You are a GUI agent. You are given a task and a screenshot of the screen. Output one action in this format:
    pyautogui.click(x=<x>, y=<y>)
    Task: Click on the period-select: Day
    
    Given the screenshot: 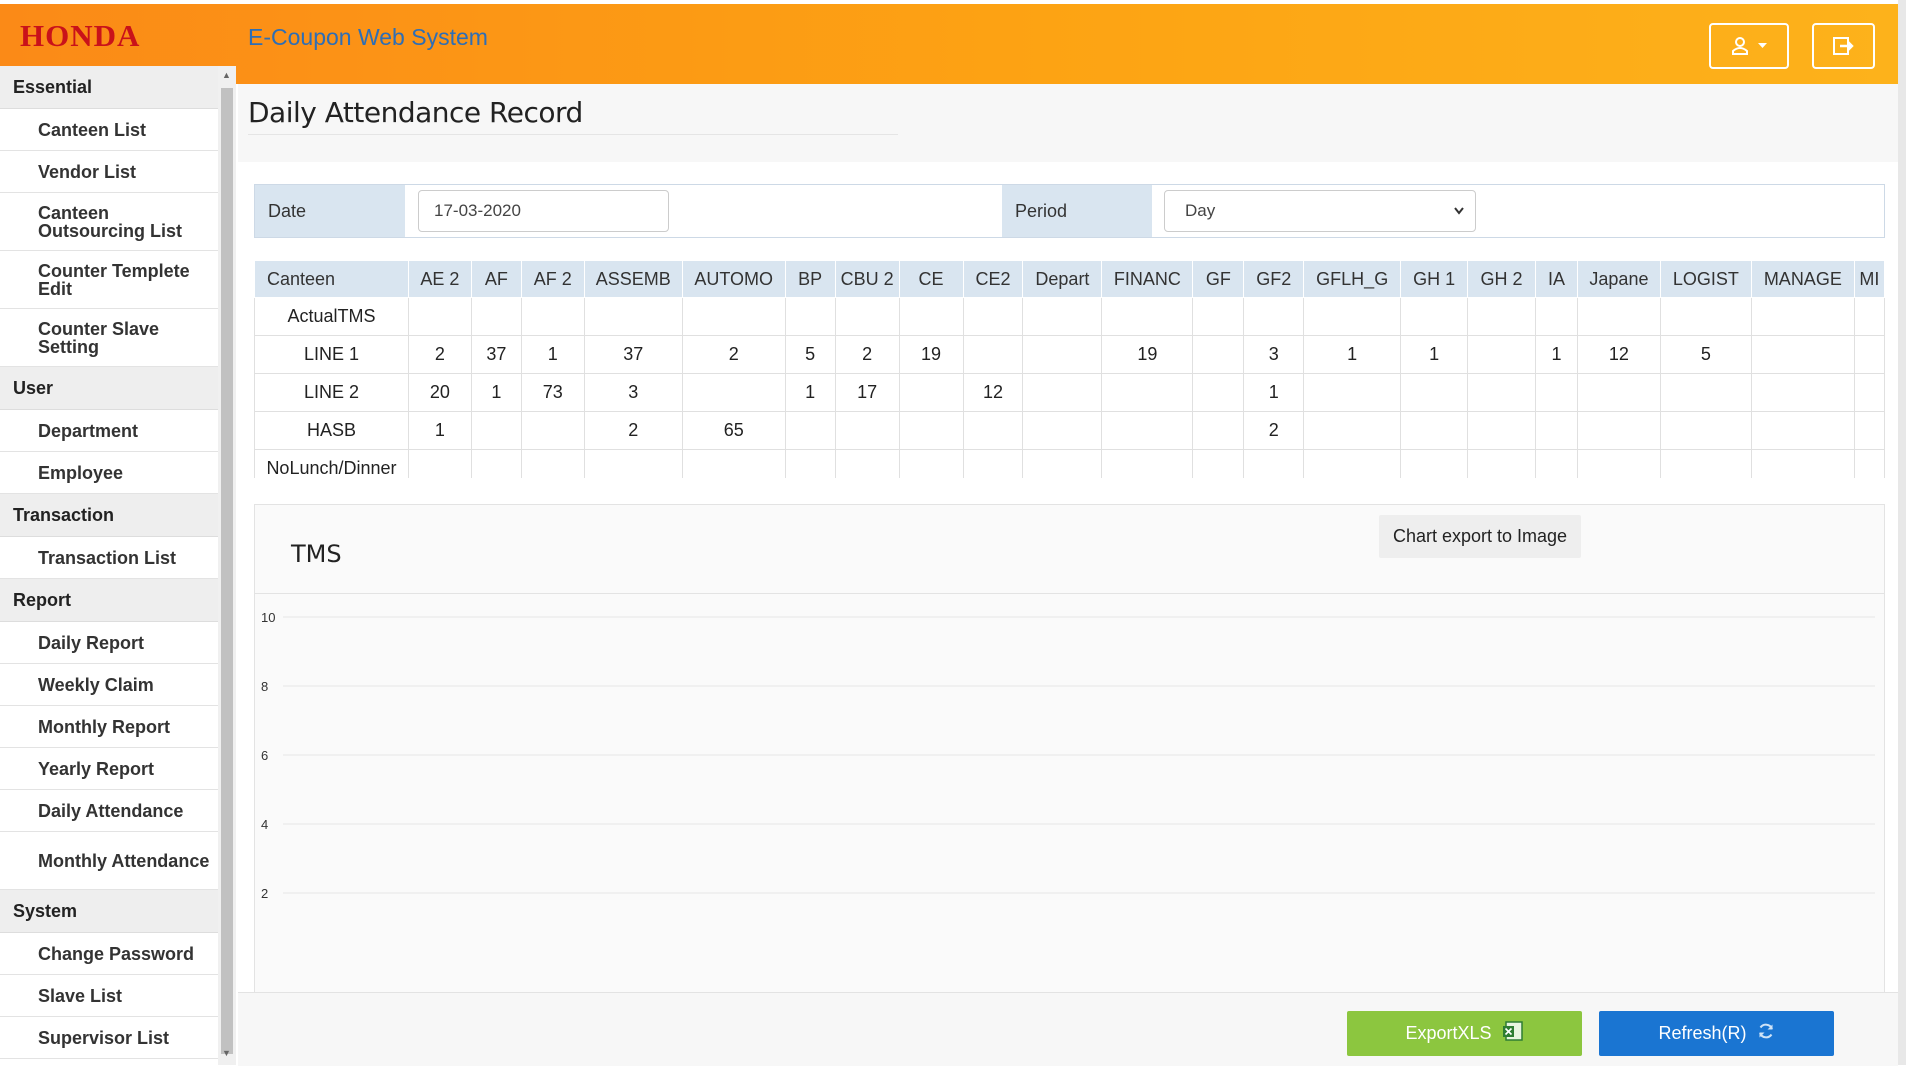 What is the action you would take?
    pyautogui.click(x=1320, y=211)
    